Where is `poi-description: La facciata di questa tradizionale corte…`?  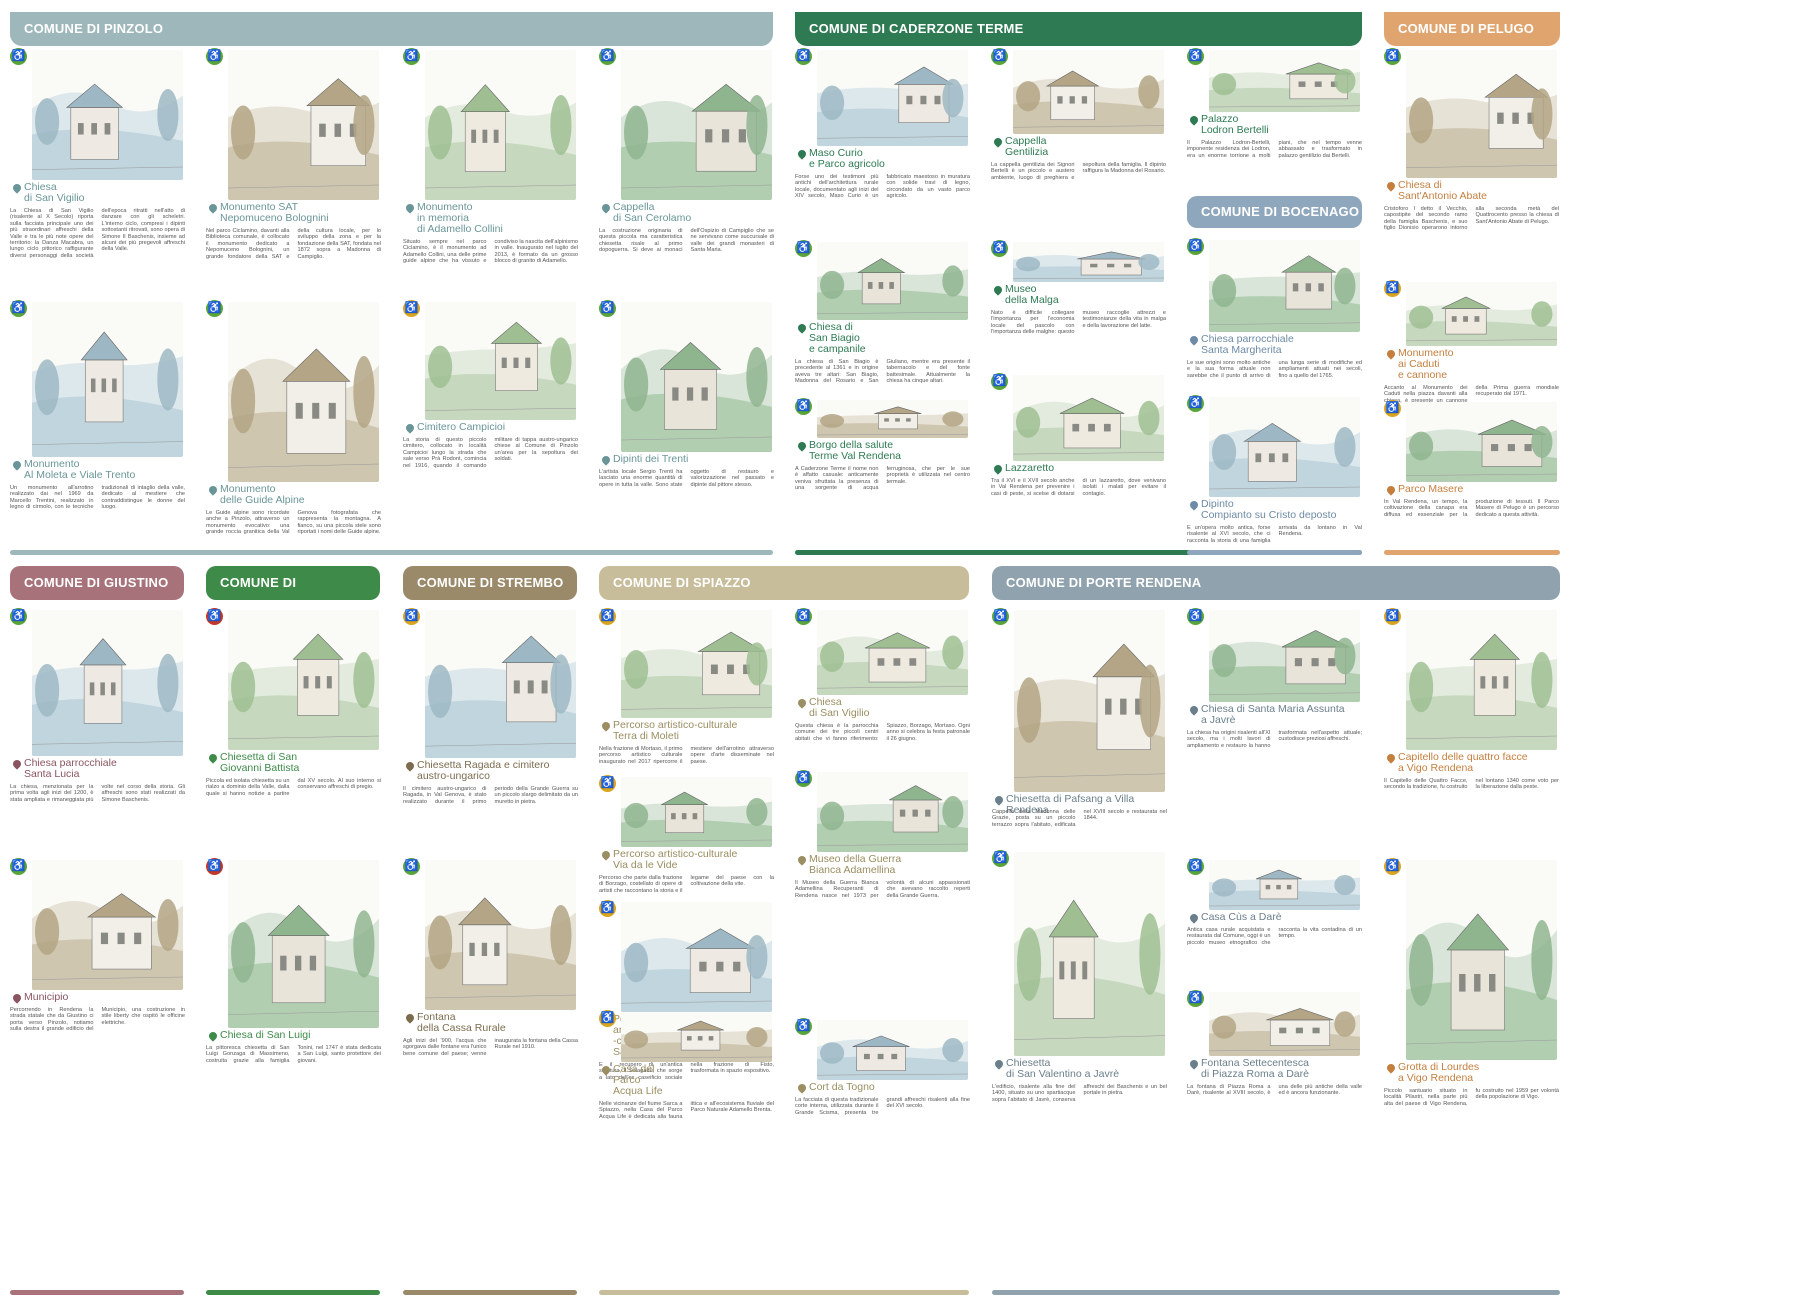 poi-description: La facciata di questa tradizionale corte… is located at coordinates (882, 1106).